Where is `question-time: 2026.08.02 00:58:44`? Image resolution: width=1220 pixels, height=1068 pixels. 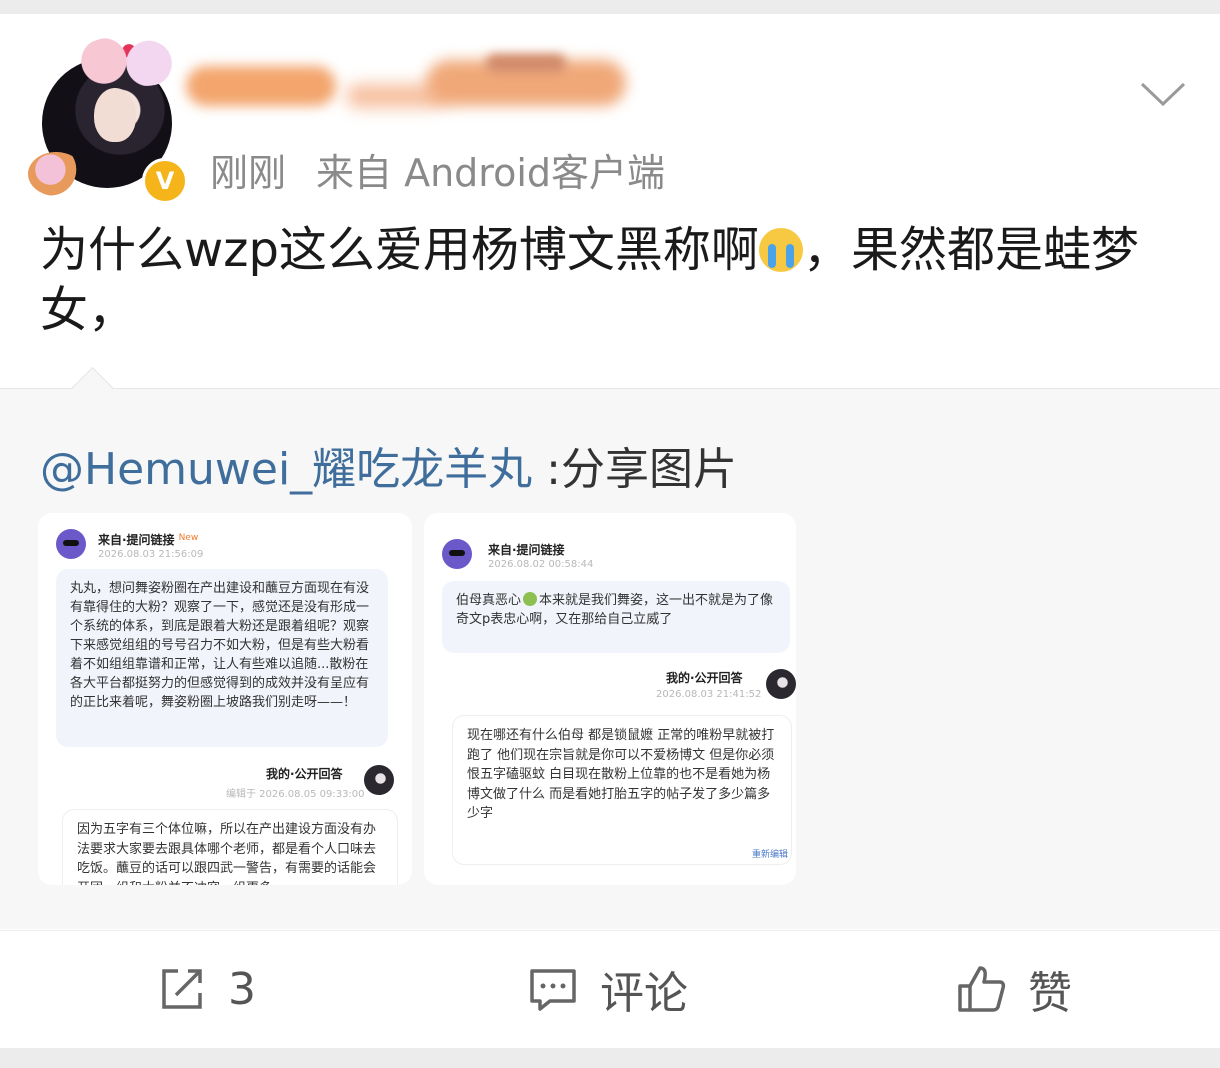
question-time: 2026.08.02 00:58:44 is located at coordinates (541, 564).